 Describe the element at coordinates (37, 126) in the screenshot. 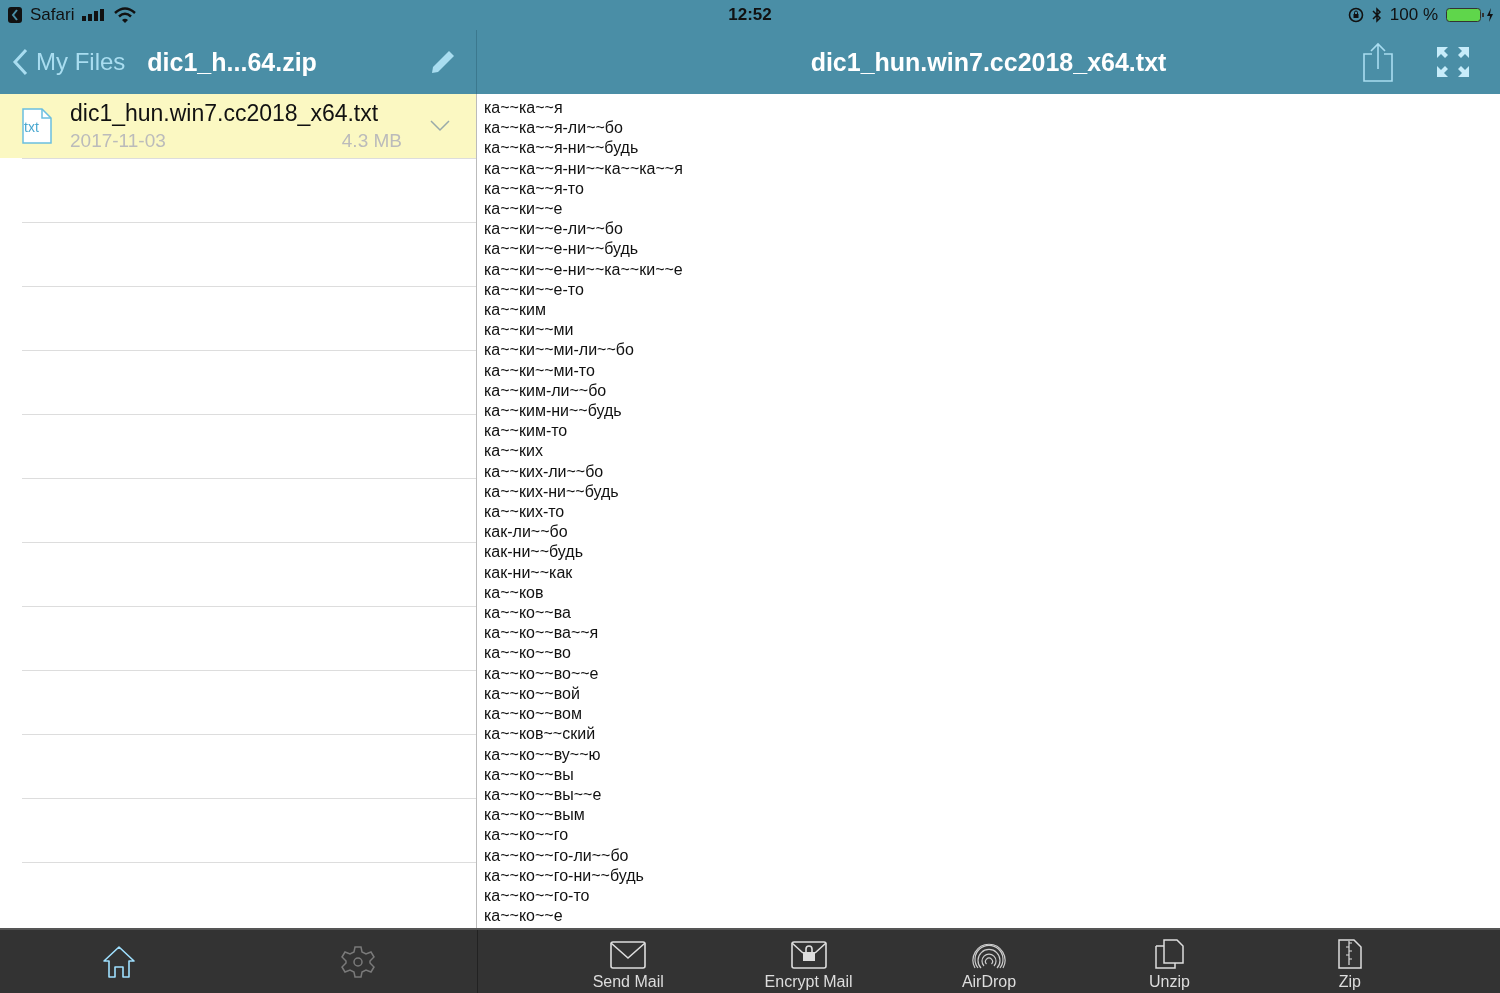

I see `document-icon: txt` at that location.